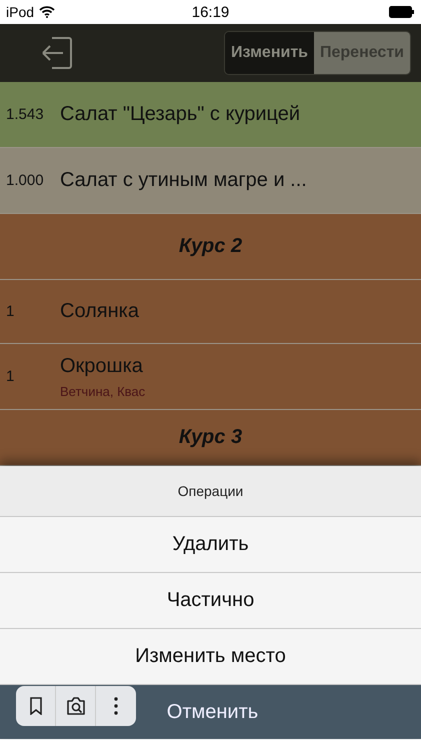  What do you see at coordinates (211, 12) in the screenshot?
I see `clock-time: 16:19` at bounding box center [211, 12].